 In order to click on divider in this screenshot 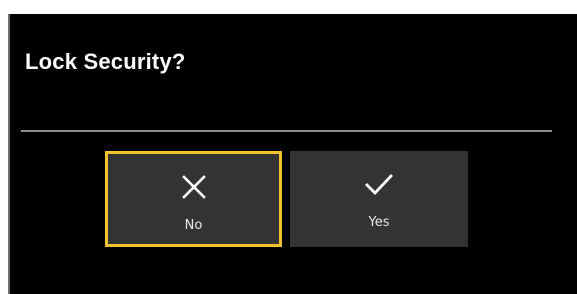, I will do `click(286, 131)`.